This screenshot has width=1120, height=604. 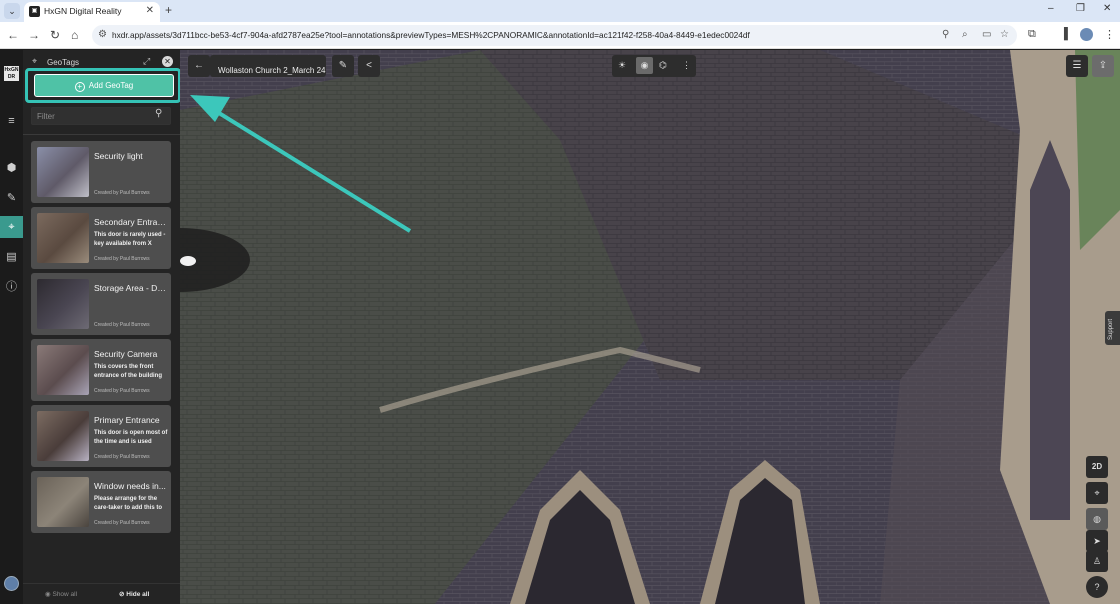 What do you see at coordinates (1032, 34) in the screenshot?
I see `extensions-icon: ⧉` at bounding box center [1032, 34].